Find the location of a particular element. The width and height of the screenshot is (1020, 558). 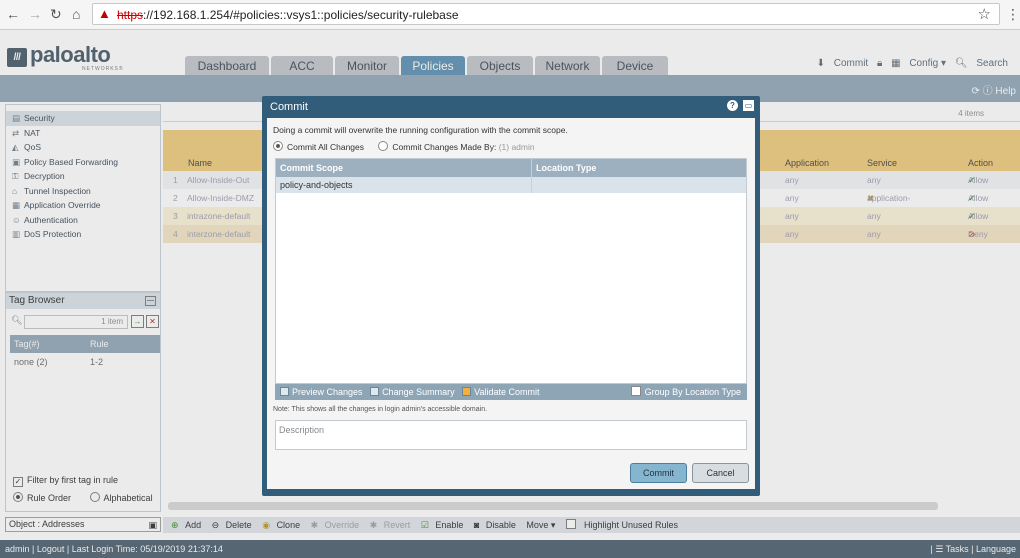

change-summary-button: Change Summary is located at coordinates (412, 392).